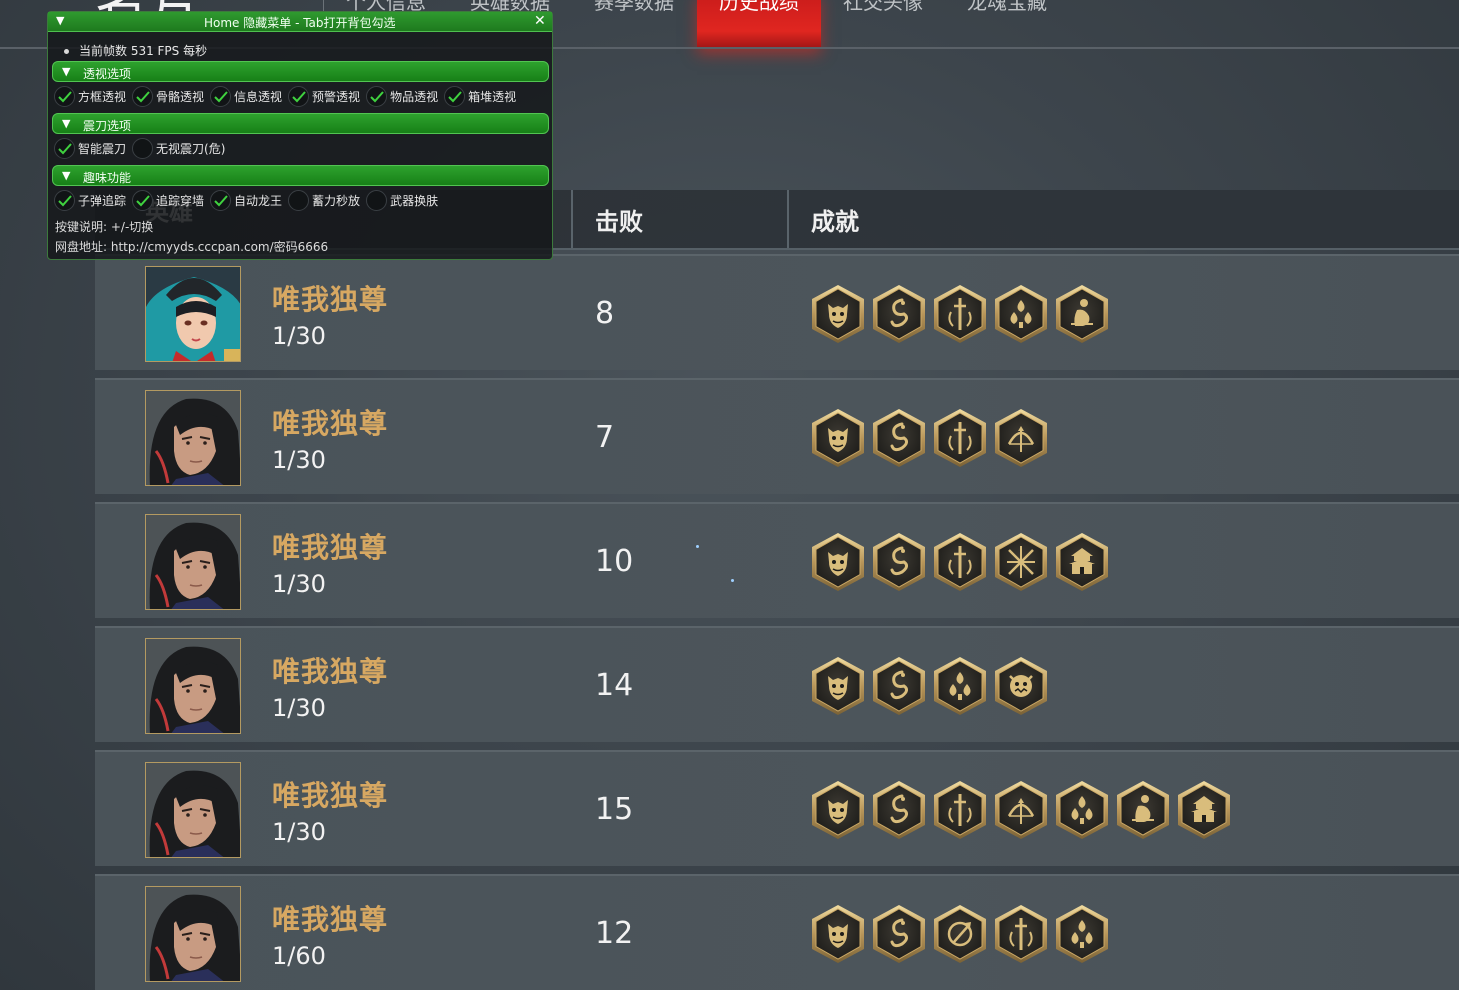 Image resolution: width=1459 pixels, height=990 pixels. I want to click on table-row: 唯我独尊 1/30 8, so click(777, 312).